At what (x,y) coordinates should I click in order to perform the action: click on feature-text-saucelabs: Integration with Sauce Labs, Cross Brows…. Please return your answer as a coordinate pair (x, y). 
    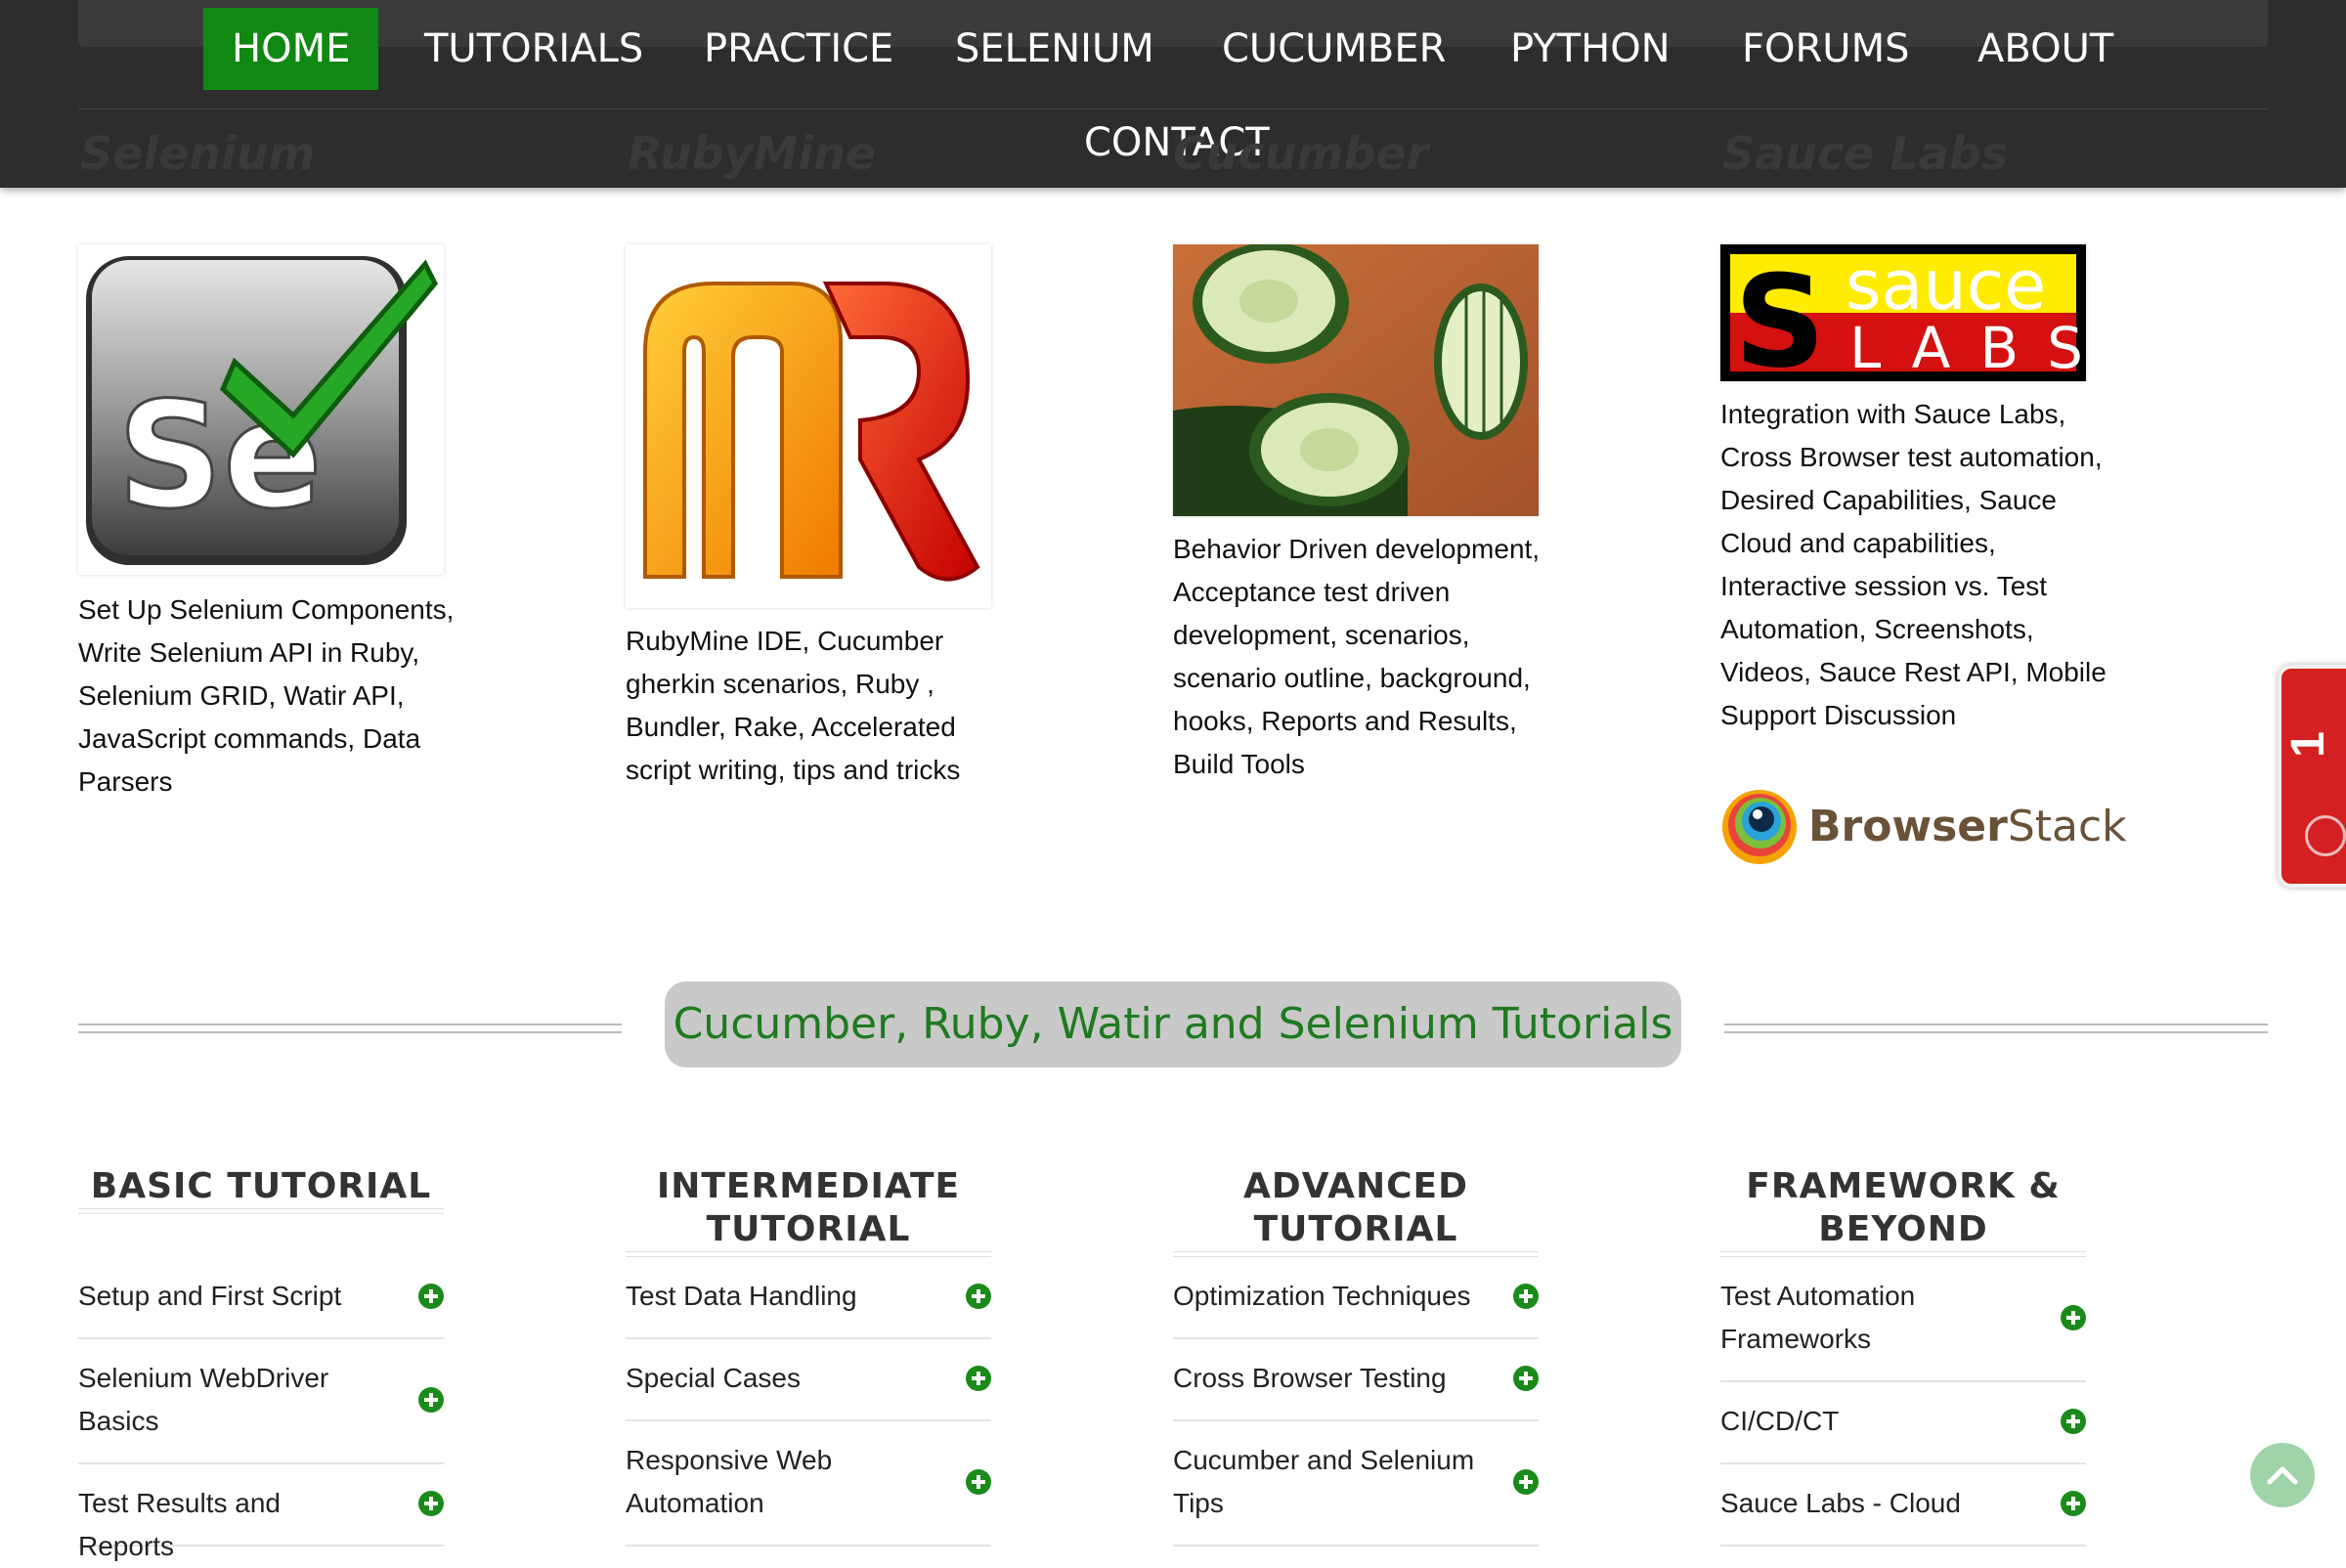
    Looking at the image, I should click on (1914, 564).